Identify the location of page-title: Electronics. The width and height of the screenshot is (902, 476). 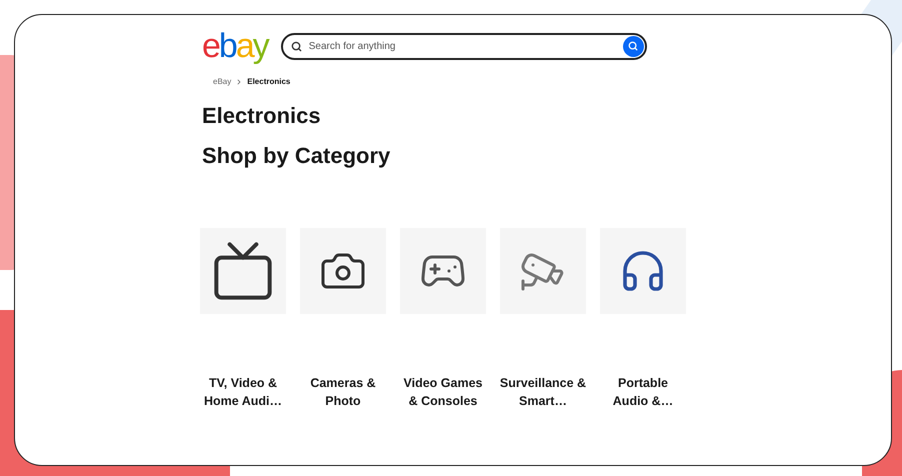
(262, 116).